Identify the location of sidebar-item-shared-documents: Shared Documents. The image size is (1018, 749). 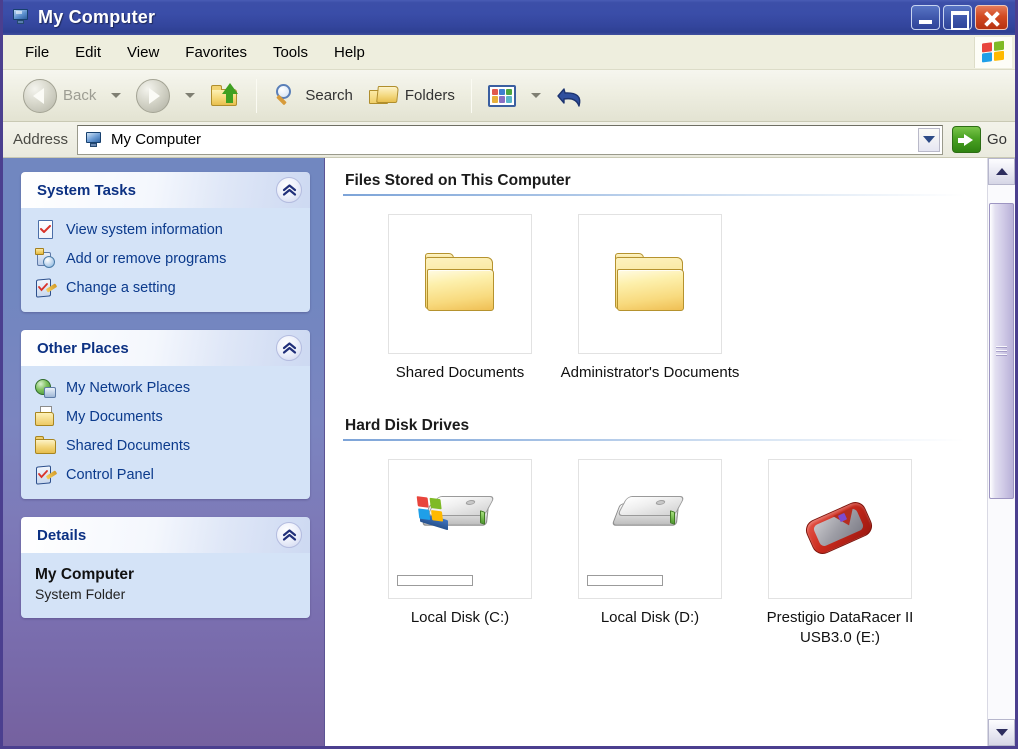
(167, 446).